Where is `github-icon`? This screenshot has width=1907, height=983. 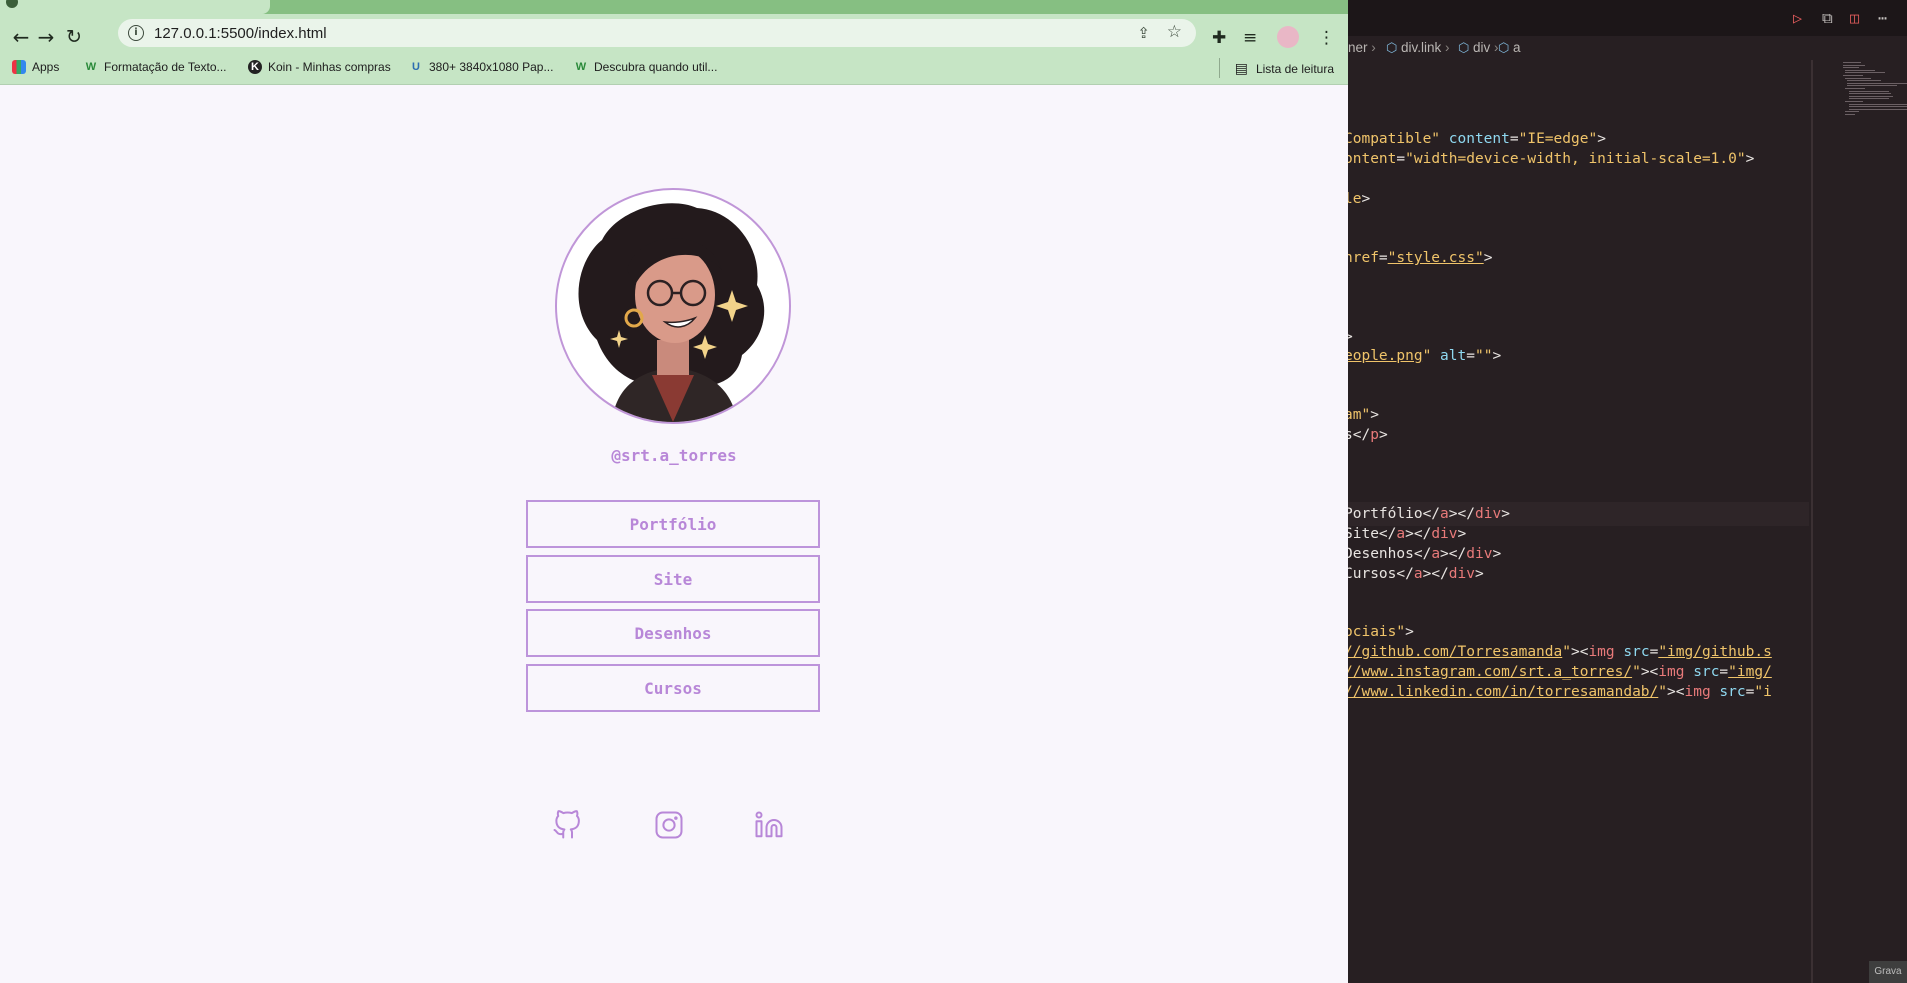 github-icon is located at coordinates (567, 825).